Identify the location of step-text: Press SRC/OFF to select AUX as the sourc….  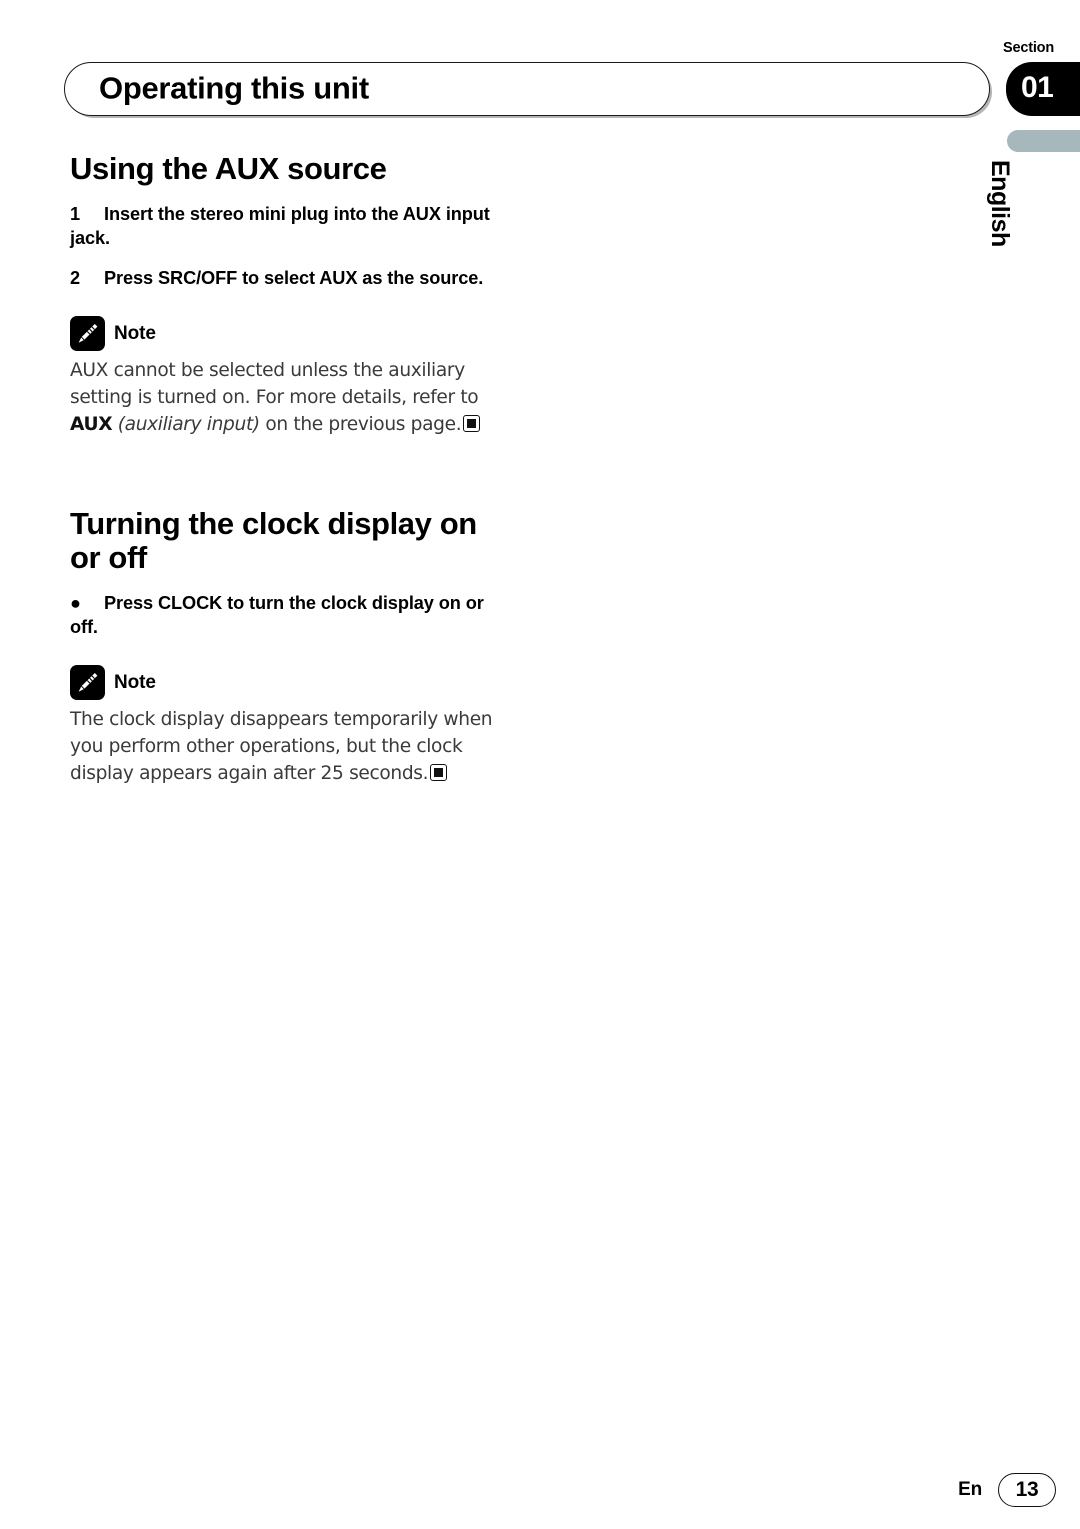
(294, 278).